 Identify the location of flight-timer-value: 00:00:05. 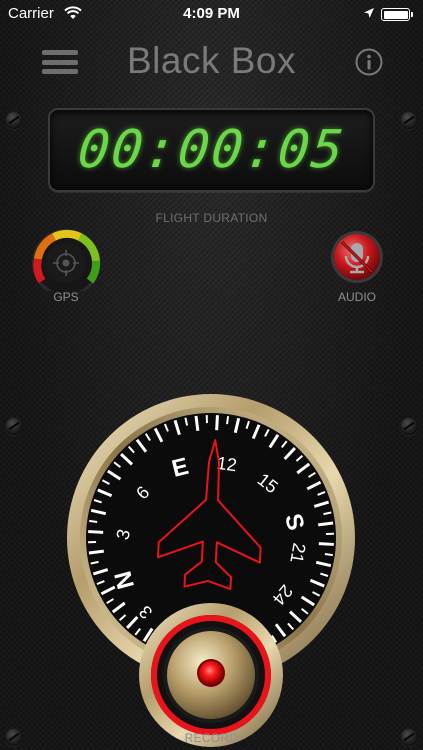
(211, 150).